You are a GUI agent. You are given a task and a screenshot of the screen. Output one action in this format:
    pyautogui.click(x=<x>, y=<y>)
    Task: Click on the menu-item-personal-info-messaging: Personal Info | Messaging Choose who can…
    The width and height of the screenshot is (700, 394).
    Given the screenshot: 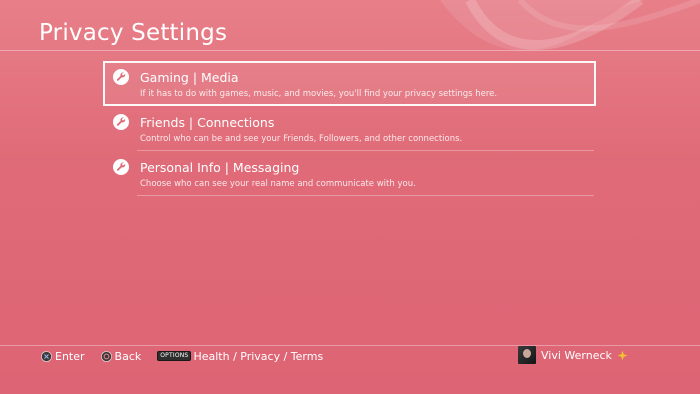 What is the action you would take?
    pyautogui.click(x=349, y=173)
    